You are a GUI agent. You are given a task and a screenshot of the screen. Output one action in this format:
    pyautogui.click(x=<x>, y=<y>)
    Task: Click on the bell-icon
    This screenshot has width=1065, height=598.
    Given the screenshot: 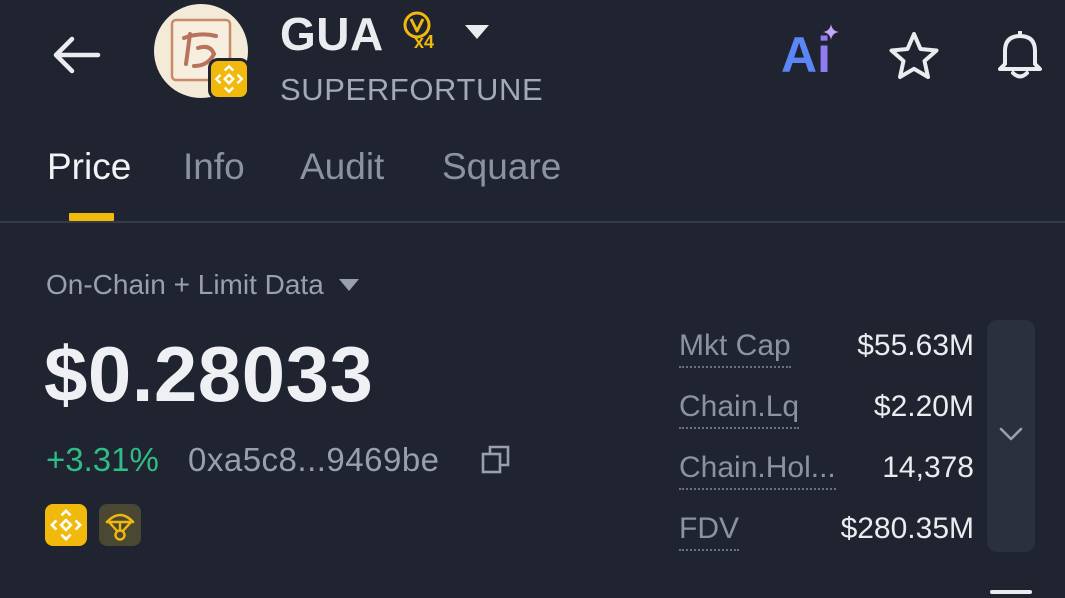 What is the action you would take?
    pyautogui.click(x=1020, y=55)
    